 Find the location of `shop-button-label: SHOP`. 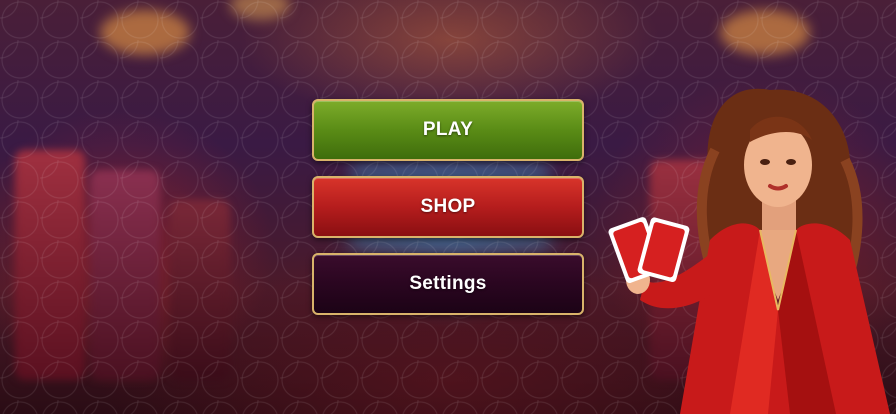

shop-button-label: SHOP is located at coordinates (448, 206).